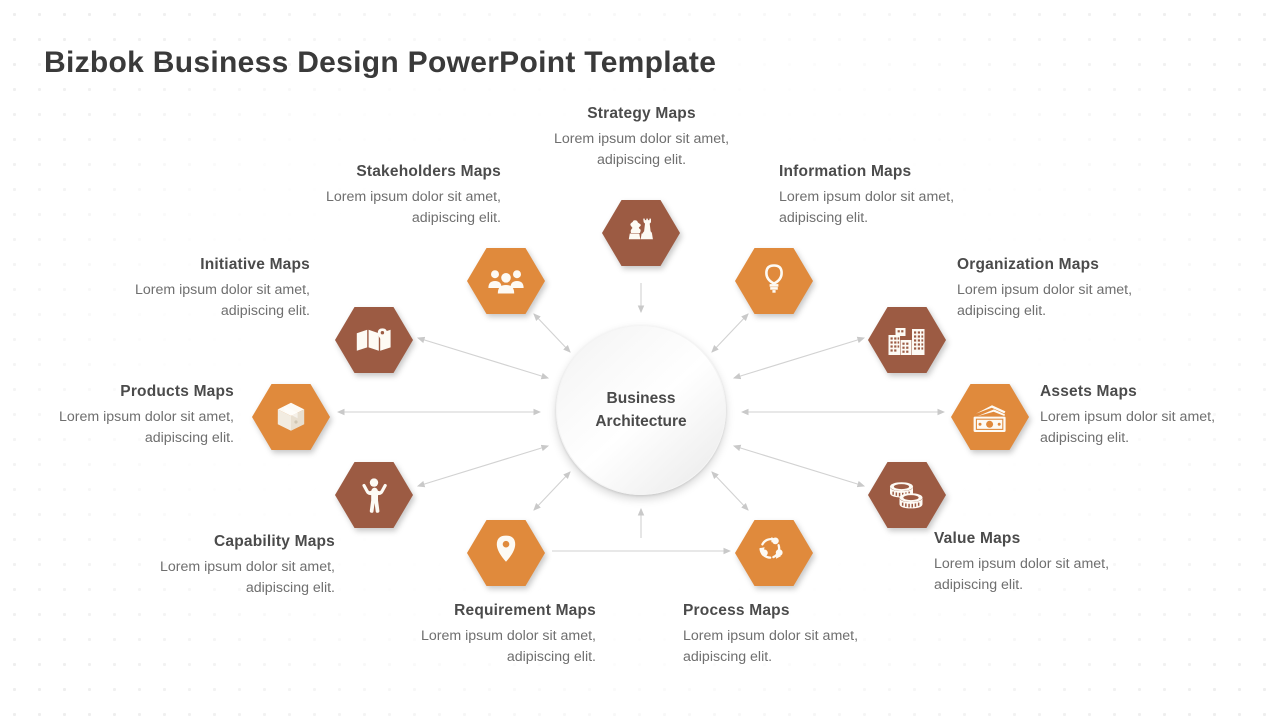  I want to click on node-desc-process-line2: adipiscing elit., so click(728, 657).